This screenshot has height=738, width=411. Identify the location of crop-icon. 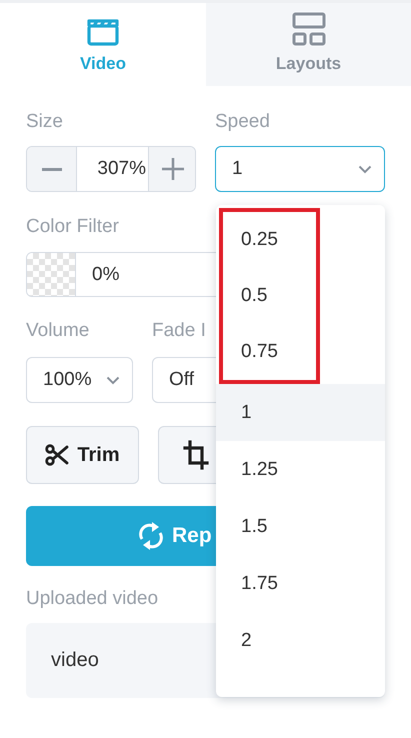
(196, 455).